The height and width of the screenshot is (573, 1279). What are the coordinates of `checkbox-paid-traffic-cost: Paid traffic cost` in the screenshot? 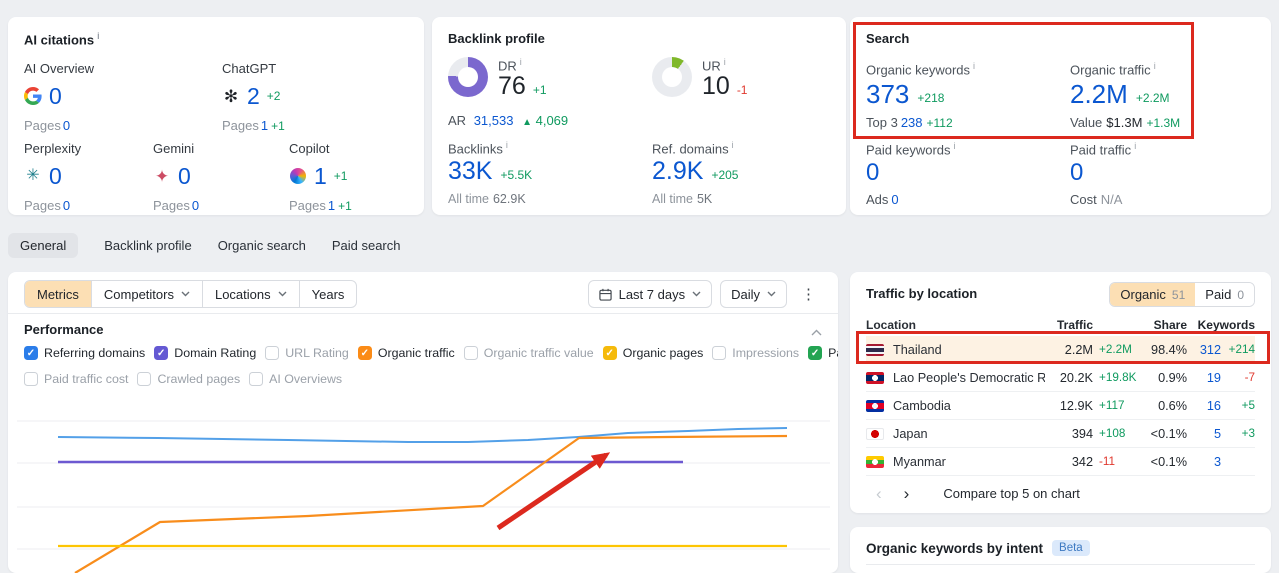 It's located at (76, 379).